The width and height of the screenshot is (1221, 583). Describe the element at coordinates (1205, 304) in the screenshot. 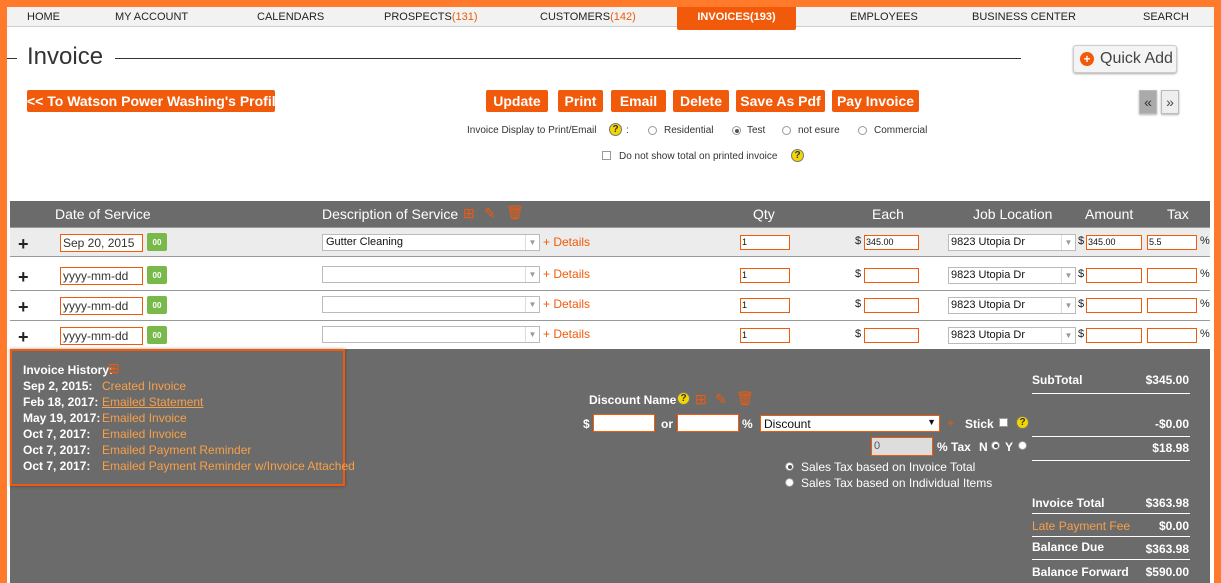

I see `percent-symbol: %` at that location.